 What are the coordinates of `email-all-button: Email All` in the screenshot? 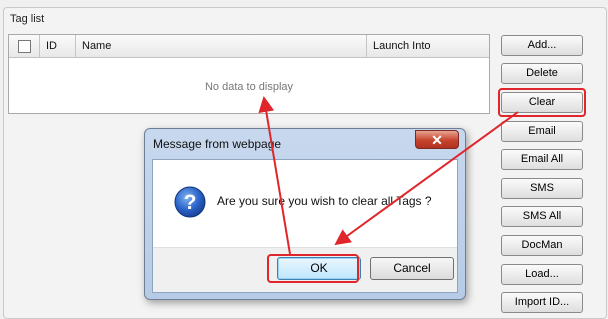 It's located at (542, 159).